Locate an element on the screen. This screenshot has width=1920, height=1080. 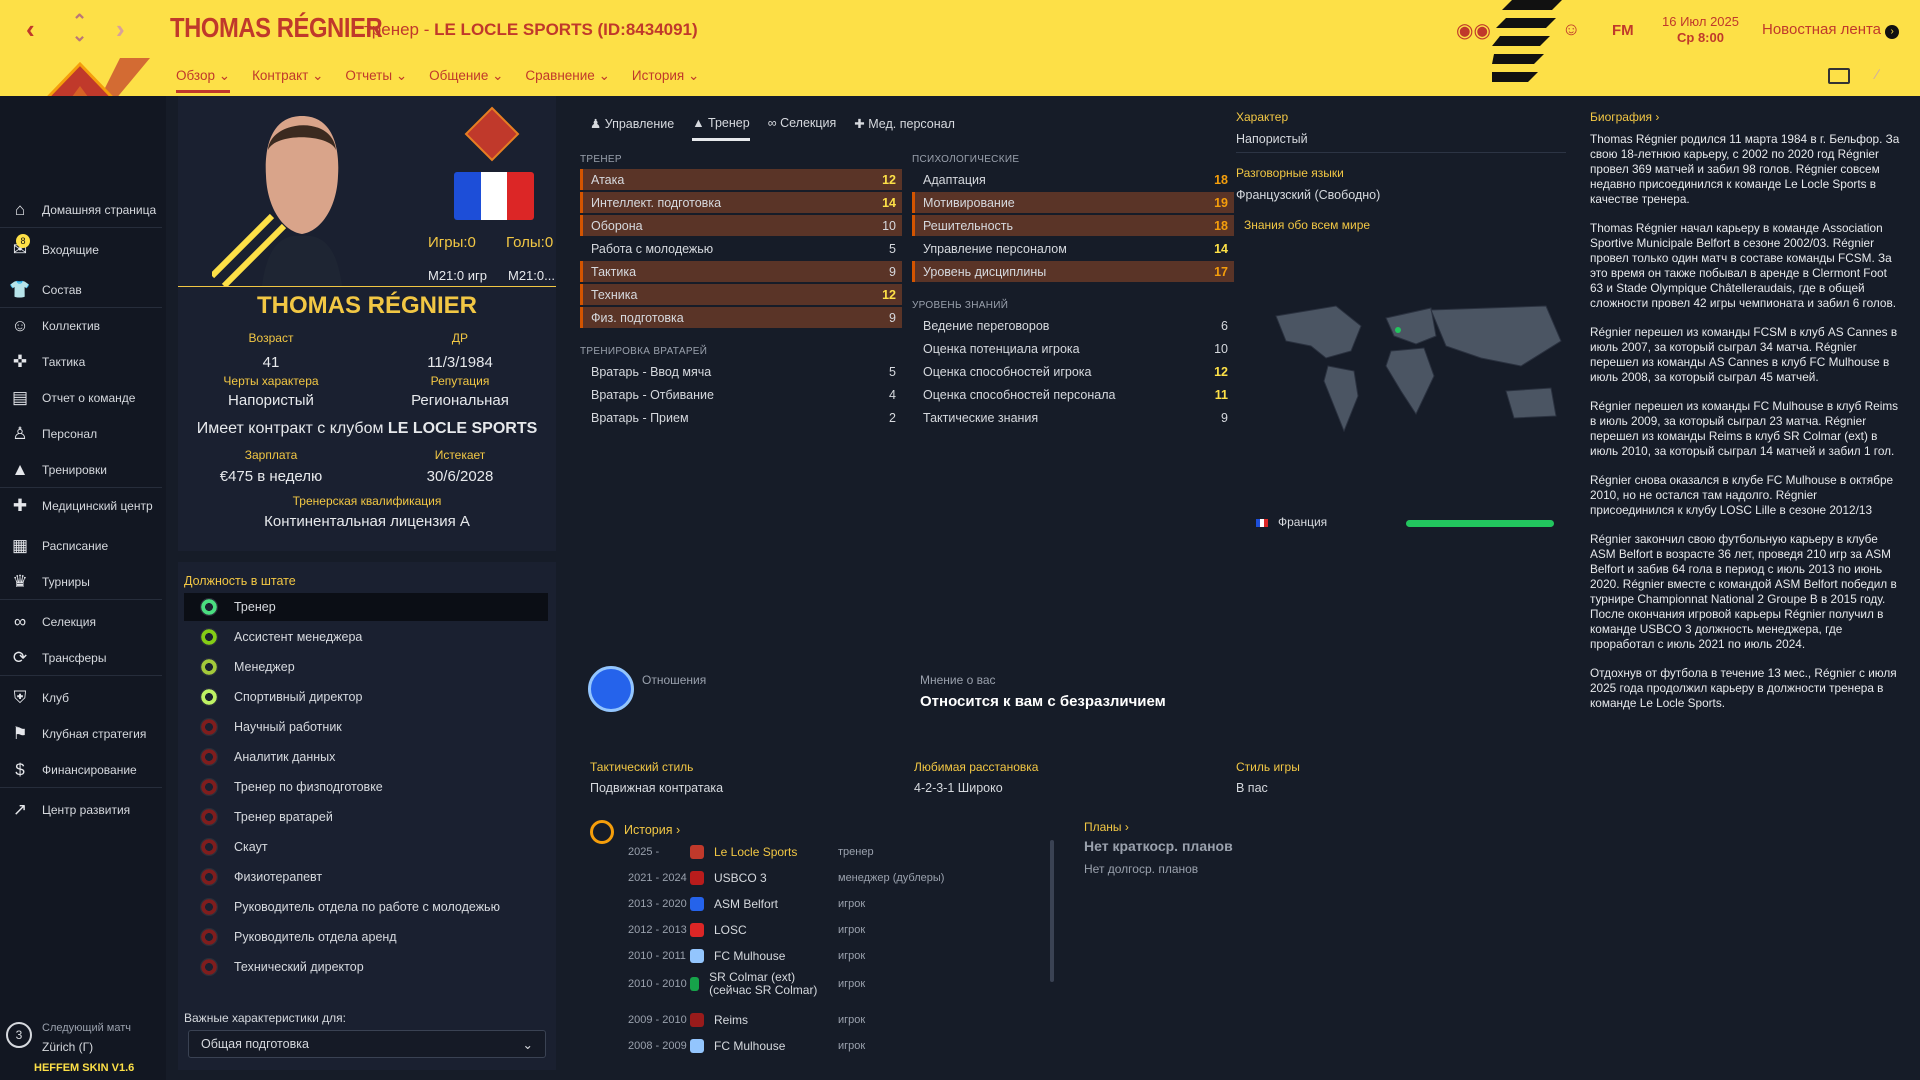
role-item: Аналитик данных is located at coordinates (366, 757).